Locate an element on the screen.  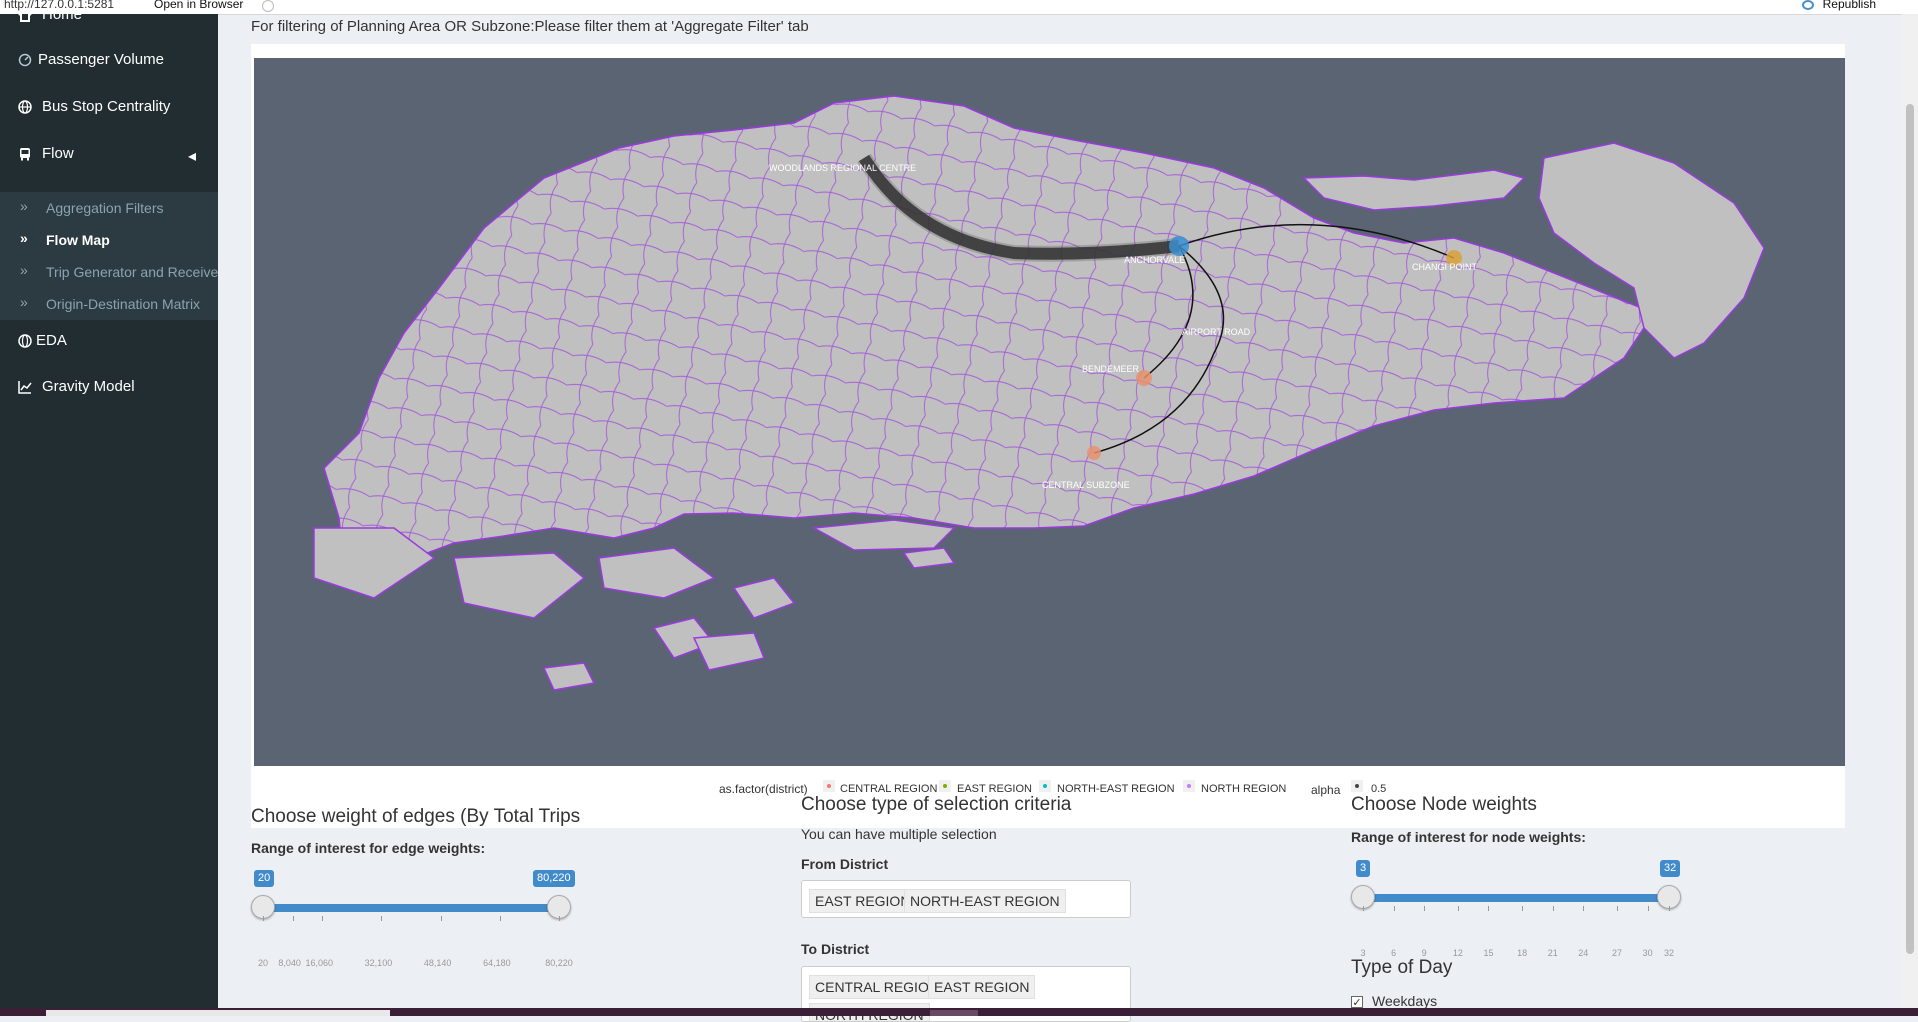
slider-ticks: 3 6 9 12 15 18 21 24 27 30 32 is located at coordinates (1517, 932).